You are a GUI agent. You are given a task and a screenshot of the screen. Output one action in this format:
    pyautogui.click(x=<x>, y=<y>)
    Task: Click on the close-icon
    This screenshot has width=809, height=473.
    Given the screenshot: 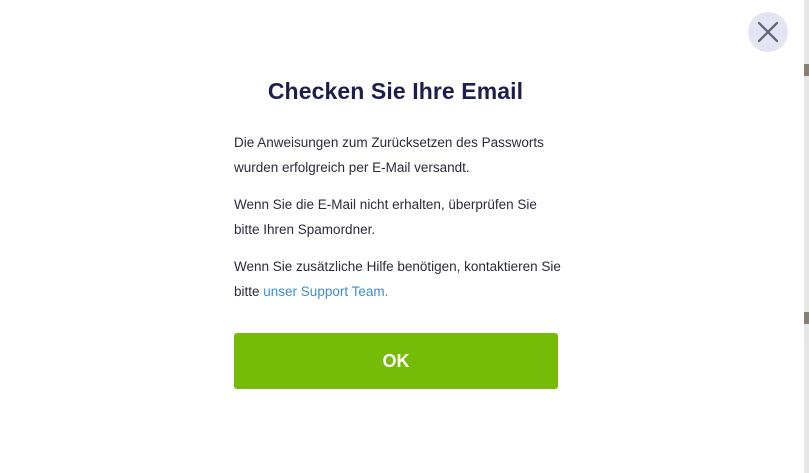 What is the action you would take?
    pyautogui.click(x=768, y=32)
    